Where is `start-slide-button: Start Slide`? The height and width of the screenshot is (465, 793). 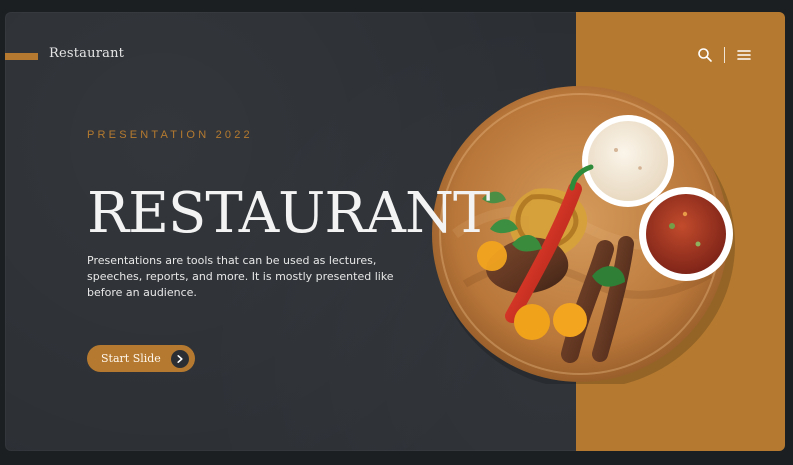 start-slide-button: Start Slide is located at coordinates (141, 358).